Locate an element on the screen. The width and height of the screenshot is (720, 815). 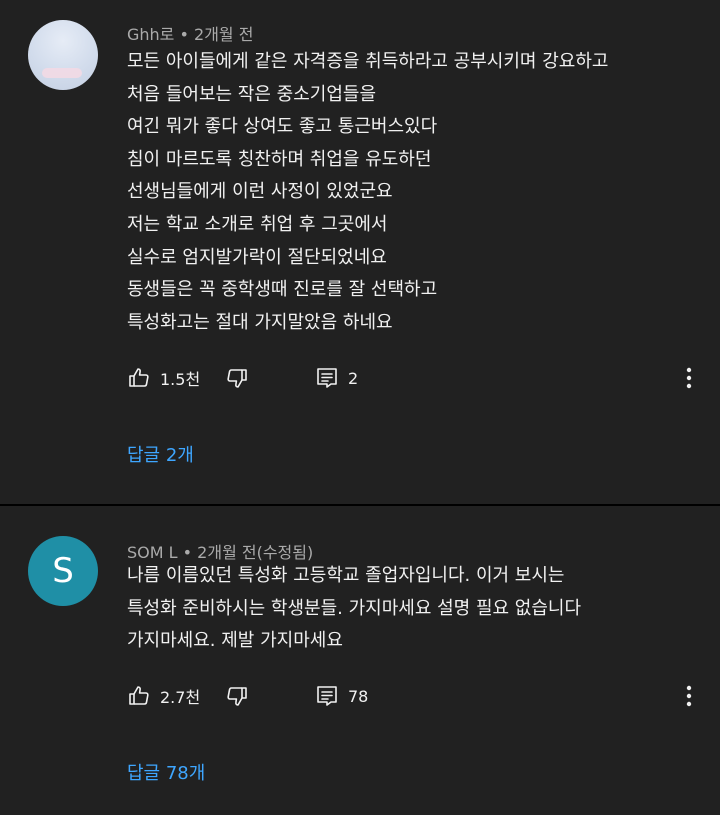
comment-actions: 1.5천 2 is located at coordinates (417, 378).